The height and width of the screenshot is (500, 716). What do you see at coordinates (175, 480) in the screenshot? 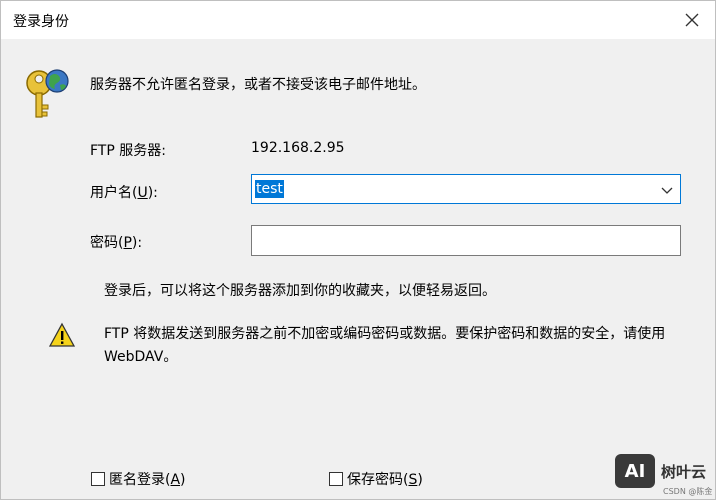
I see `anonymous-accesskey: A` at bounding box center [175, 480].